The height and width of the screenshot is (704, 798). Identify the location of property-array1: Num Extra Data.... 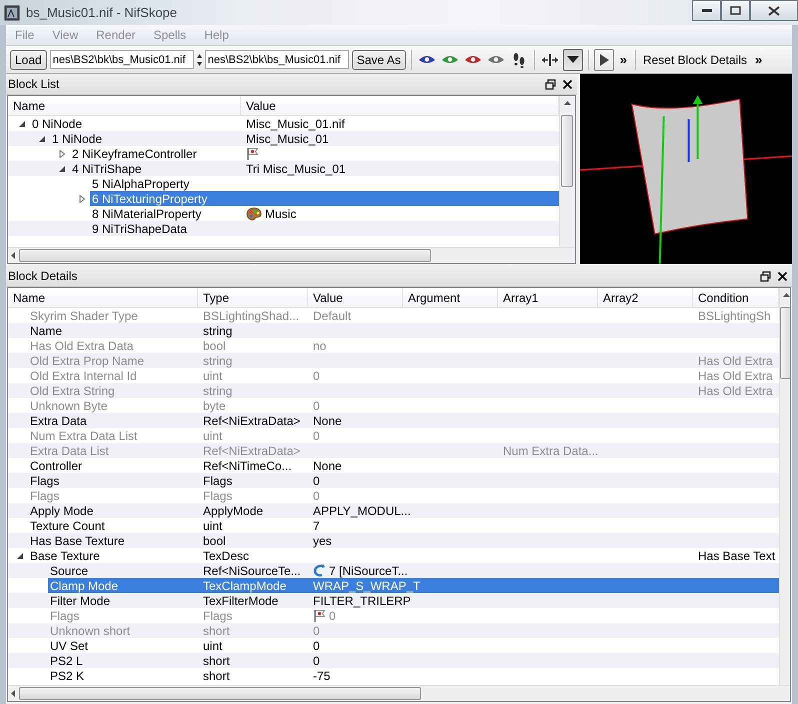
(550, 451).